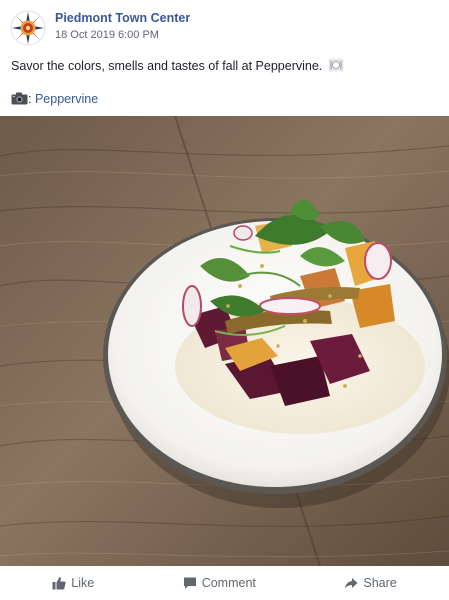 The image size is (449, 600). What do you see at coordinates (66, 99) in the screenshot?
I see `peppervine-link: Peppervine` at bounding box center [66, 99].